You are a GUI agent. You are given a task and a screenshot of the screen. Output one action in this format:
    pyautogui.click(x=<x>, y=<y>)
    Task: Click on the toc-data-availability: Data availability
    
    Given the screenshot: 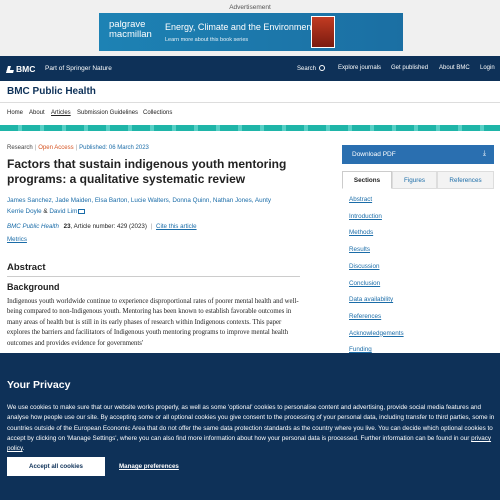 What is the action you would take?
    pyautogui.click(x=371, y=299)
    